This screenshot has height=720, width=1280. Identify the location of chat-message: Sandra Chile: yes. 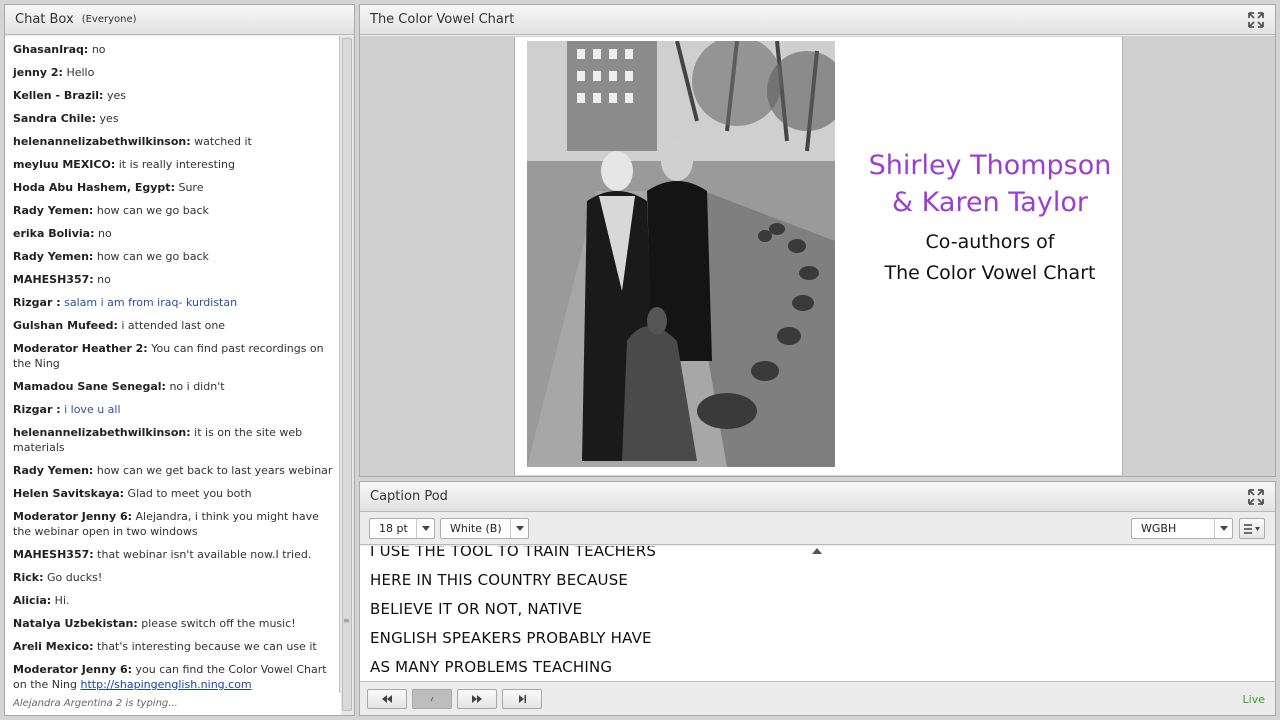
(173, 118).